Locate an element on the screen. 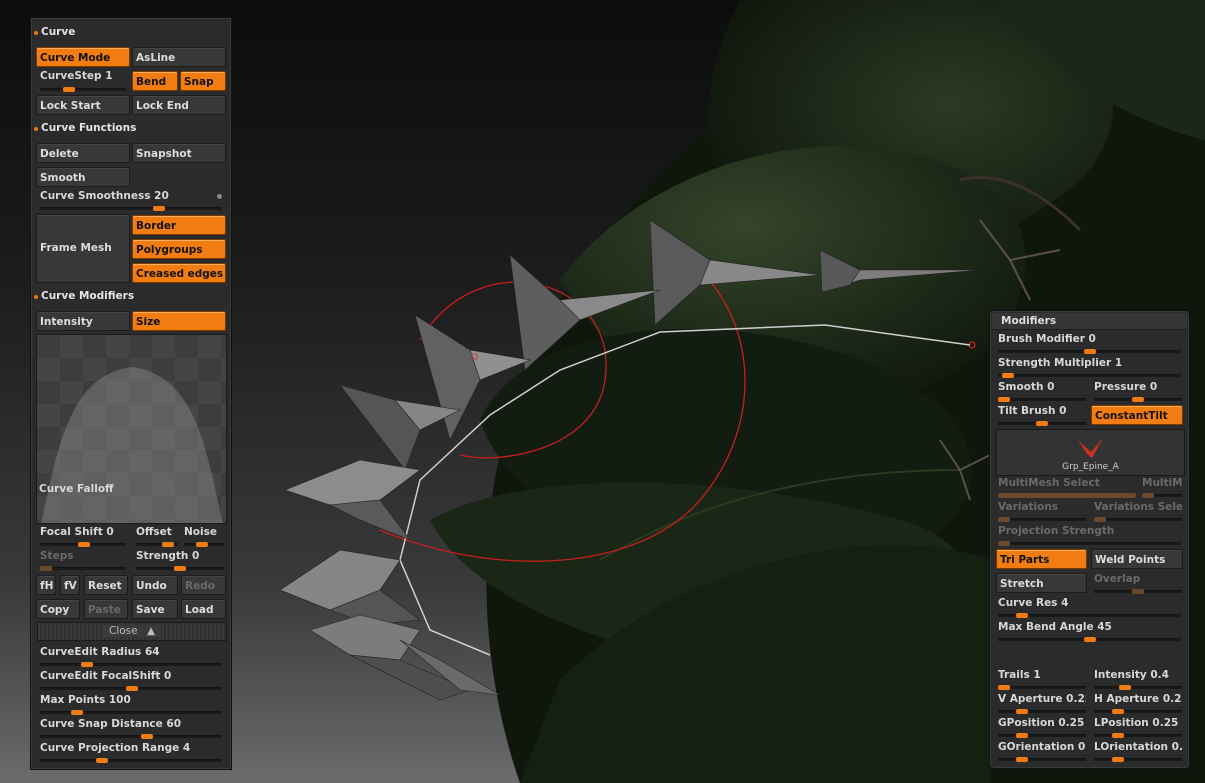 The width and height of the screenshot is (1205, 783). projection-strength-label: Projection Strength is located at coordinates (1056, 531).